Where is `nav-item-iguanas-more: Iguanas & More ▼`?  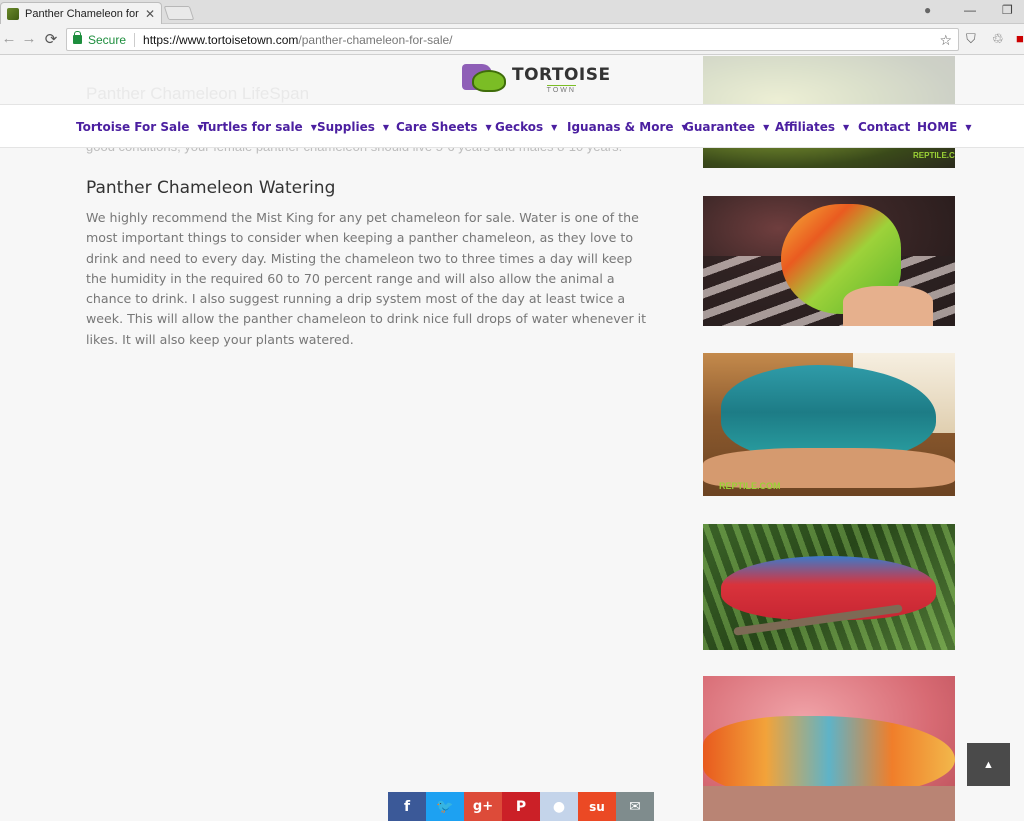 nav-item-iguanas-more: Iguanas & More ▼ is located at coordinates (627, 127).